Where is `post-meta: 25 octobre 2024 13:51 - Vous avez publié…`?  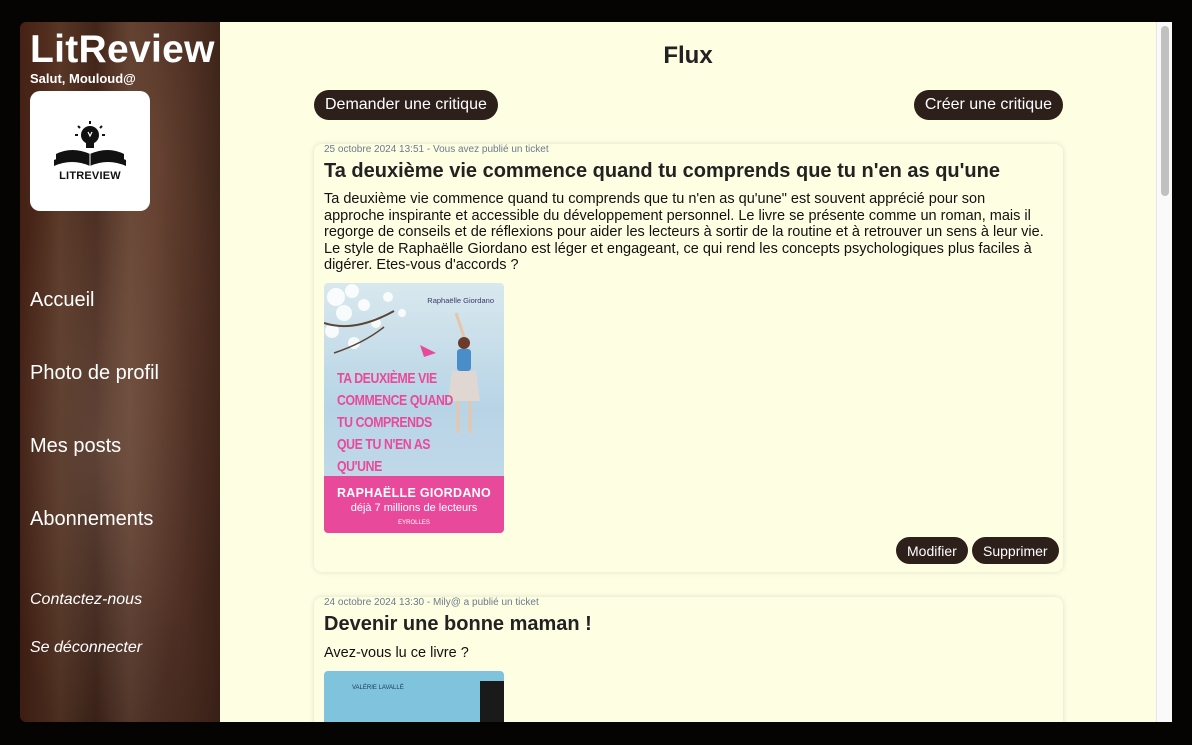
post-meta: 25 octobre 2024 13:51 - Vous avez publié… is located at coordinates (436, 149).